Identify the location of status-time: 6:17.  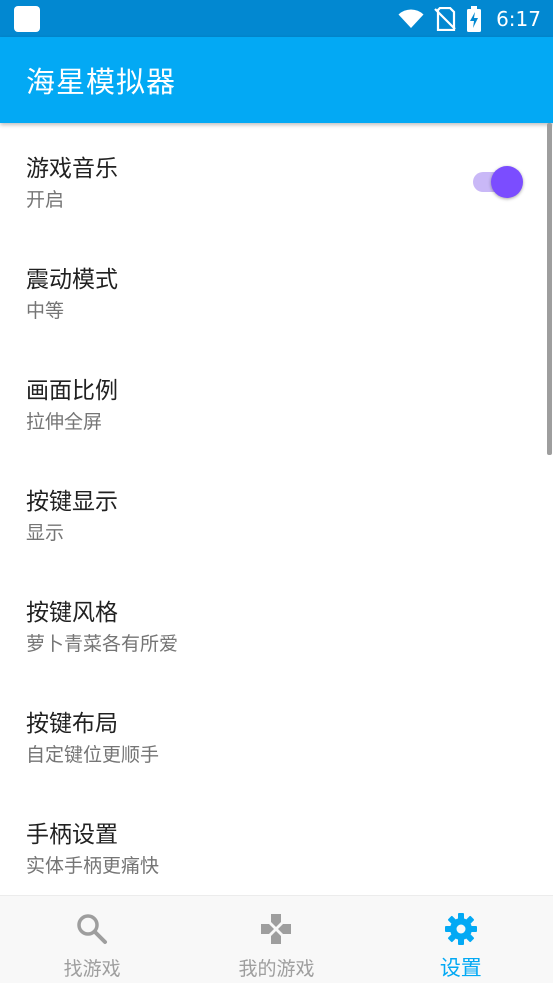
(518, 18).